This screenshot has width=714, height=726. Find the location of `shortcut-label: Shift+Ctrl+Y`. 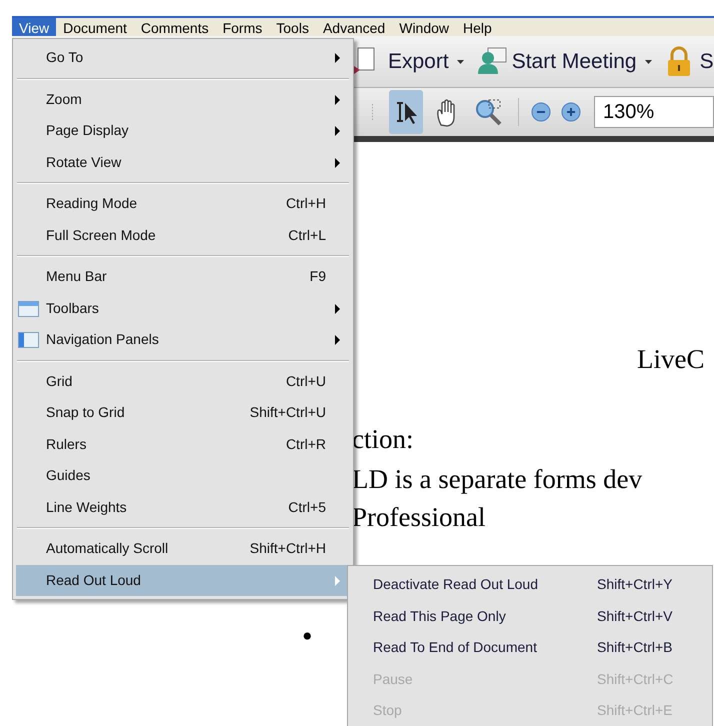

shortcut-label: Shift+Ctrl+Y is located at coordinates (634, 584).